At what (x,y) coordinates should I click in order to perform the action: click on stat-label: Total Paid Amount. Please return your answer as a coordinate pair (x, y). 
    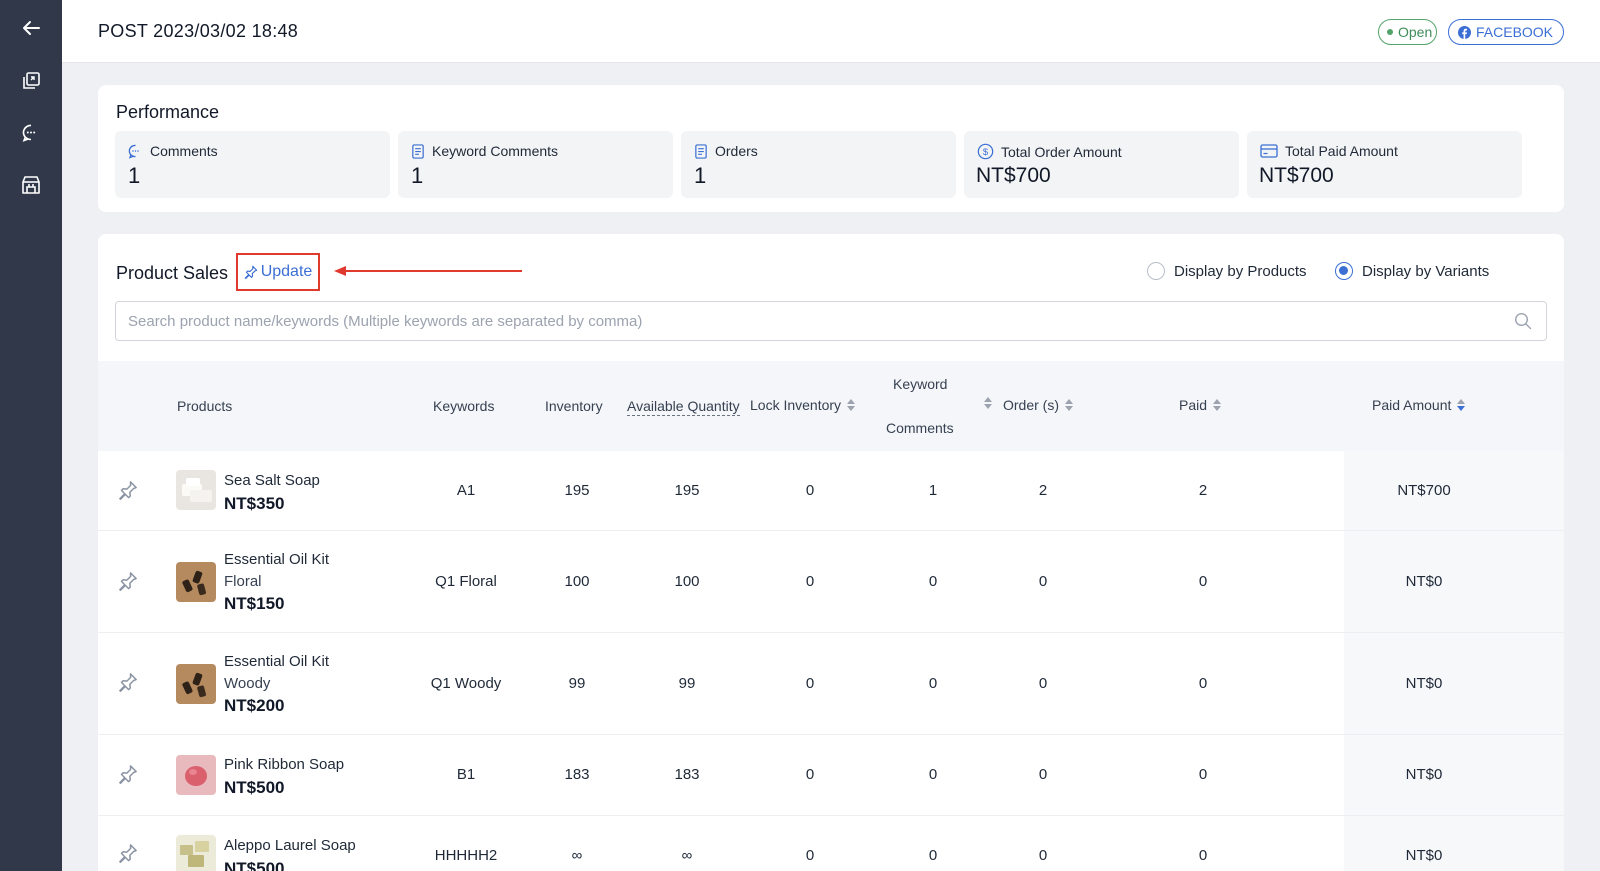
    Looking at the image, I should click on (1341, 151).